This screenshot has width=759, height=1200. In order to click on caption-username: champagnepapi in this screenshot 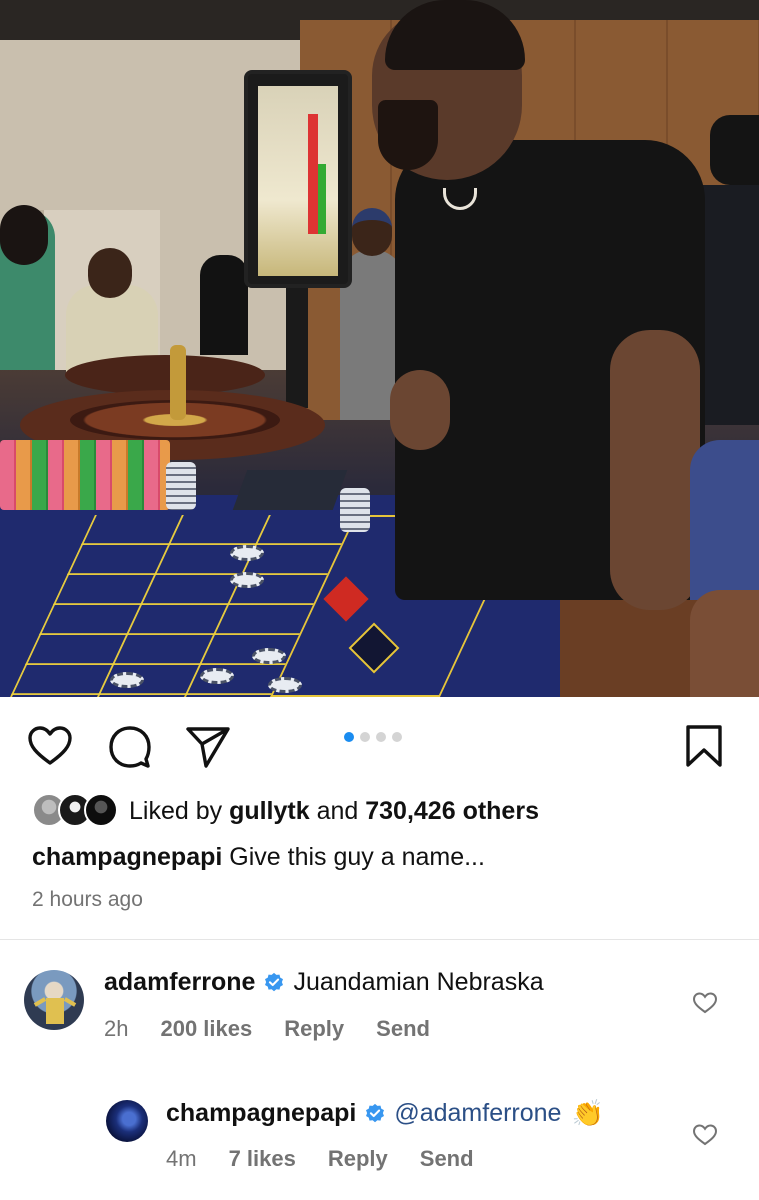, I will do `click(127, 857)`.